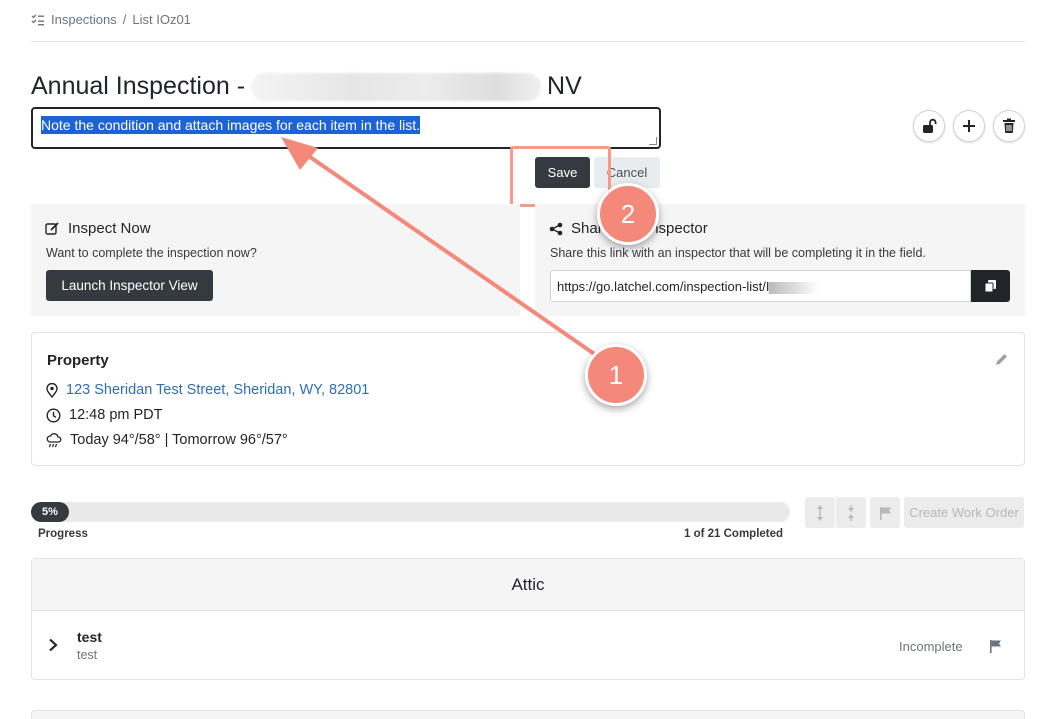 Image resolution: width=1064 pixels, height=719 pixels. Describe the element at coordinates (161, 19) in the screenshot. I see `breadcrumb-current: List IOz01` at that location.